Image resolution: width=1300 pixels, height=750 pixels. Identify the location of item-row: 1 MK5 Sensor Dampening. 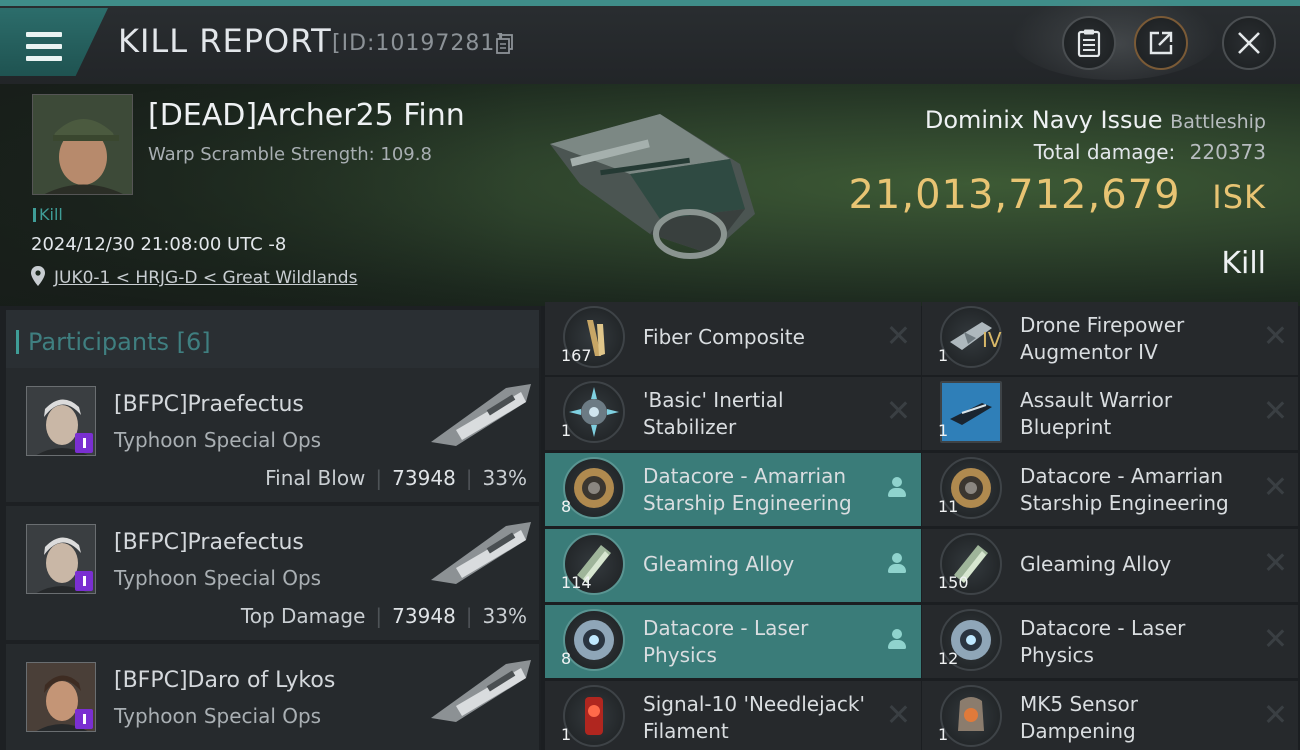
(1110, 715).